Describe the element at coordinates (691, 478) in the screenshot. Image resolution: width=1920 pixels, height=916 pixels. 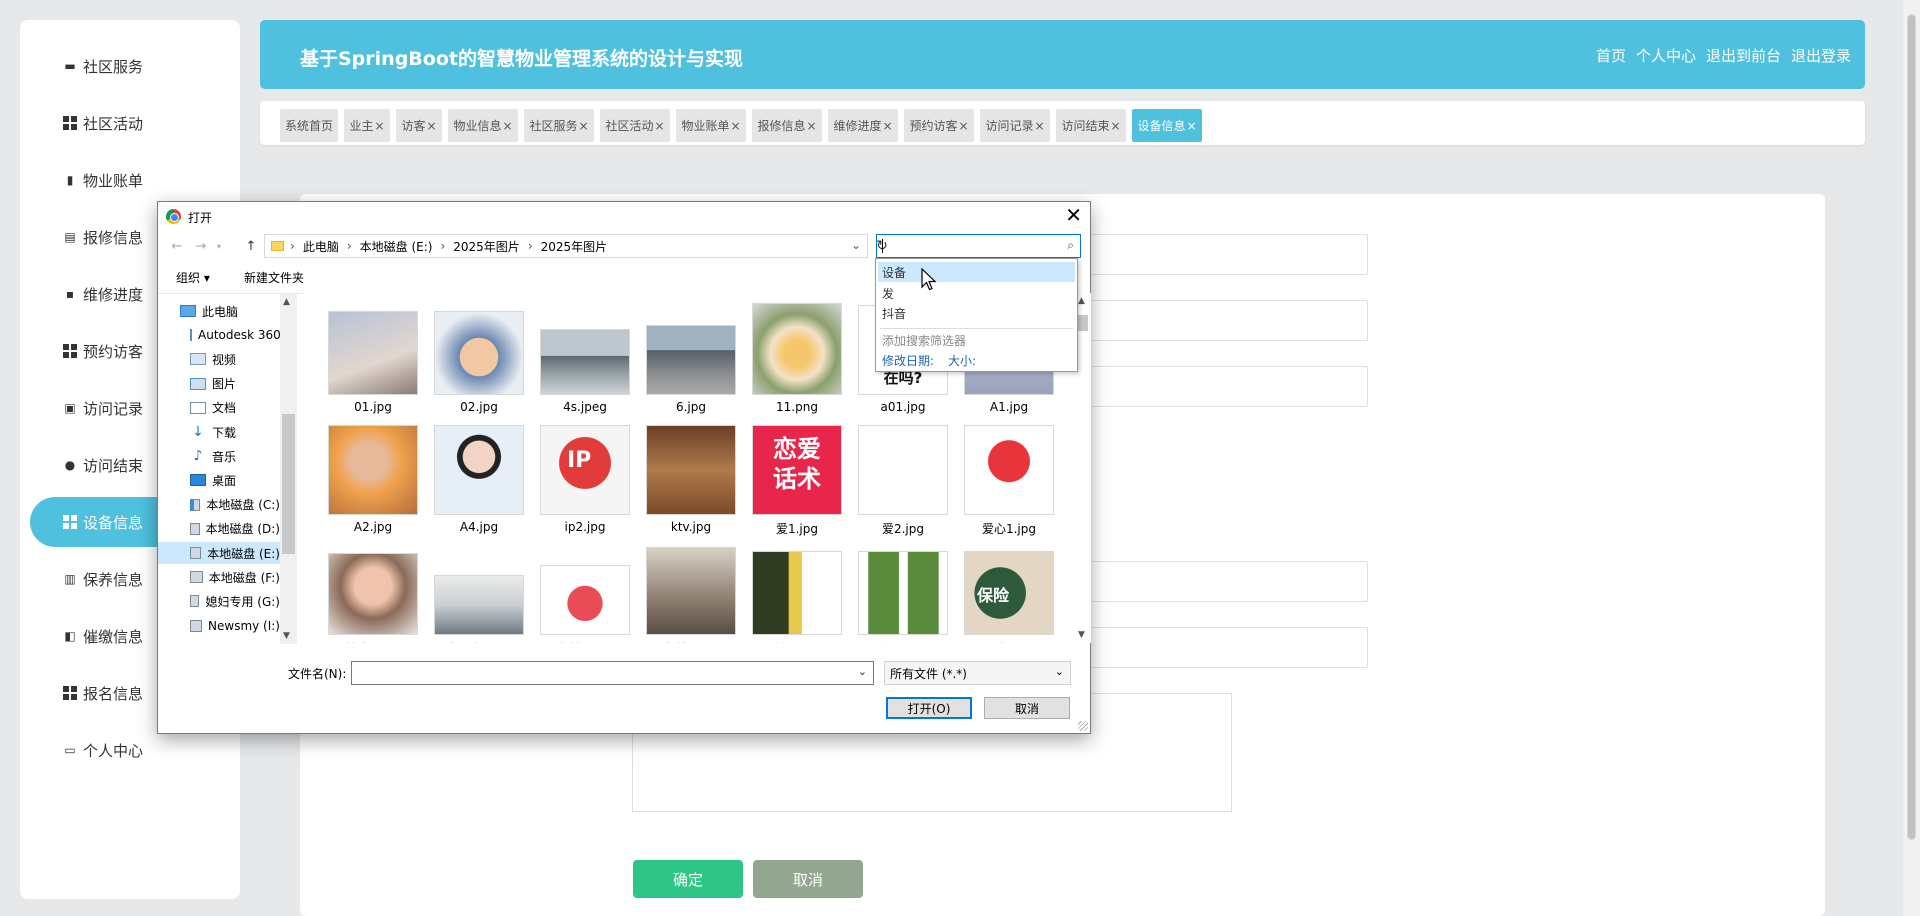
I see `file-item: ktv.jpg` at that location.